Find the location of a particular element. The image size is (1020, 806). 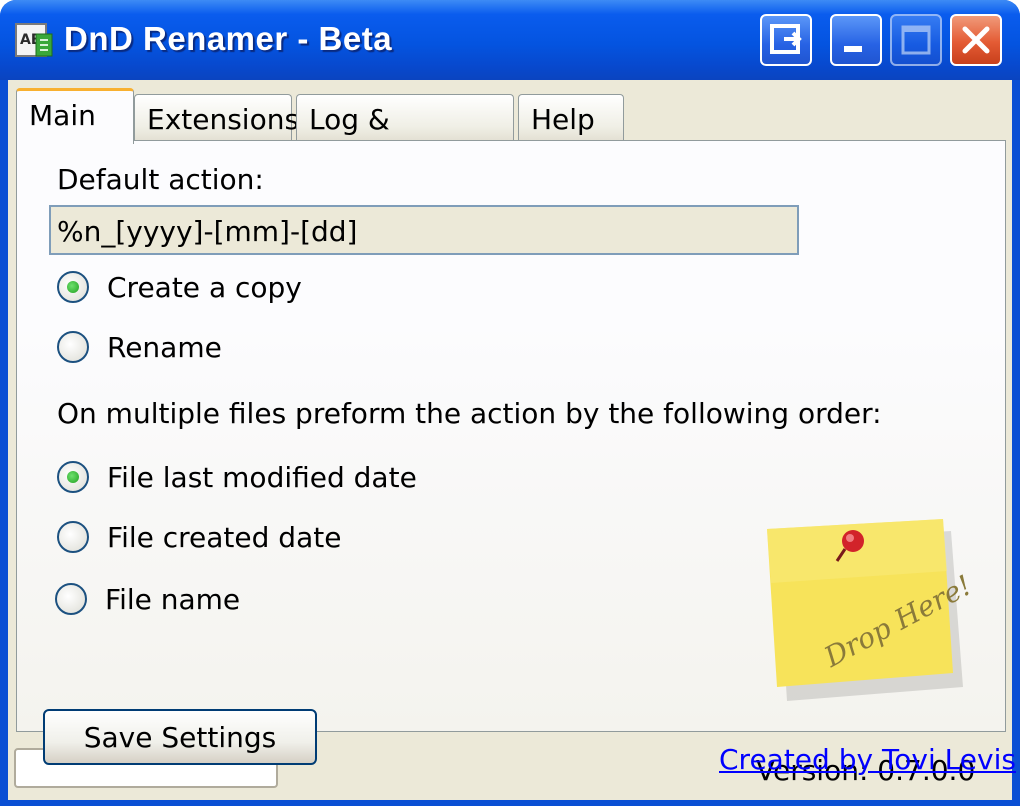

maximize-button is located at coordinates (916, 40).